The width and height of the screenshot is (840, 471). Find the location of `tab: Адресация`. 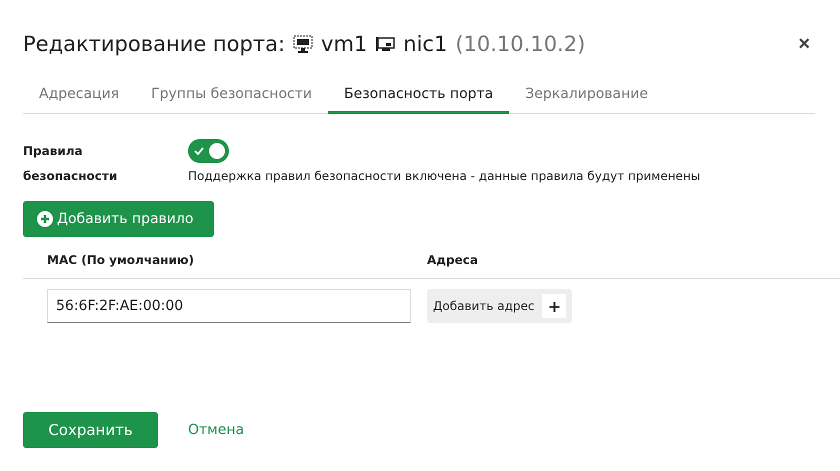

tab: Адресация is located at coordinates (79, 96).